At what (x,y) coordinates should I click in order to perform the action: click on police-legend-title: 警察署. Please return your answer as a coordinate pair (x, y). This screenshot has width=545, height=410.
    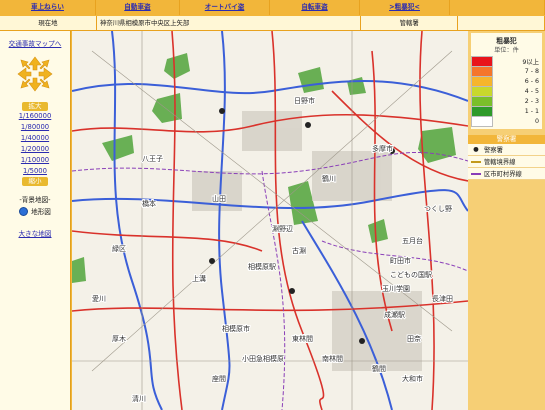
    Looking at the image, I should click on (506, 139).